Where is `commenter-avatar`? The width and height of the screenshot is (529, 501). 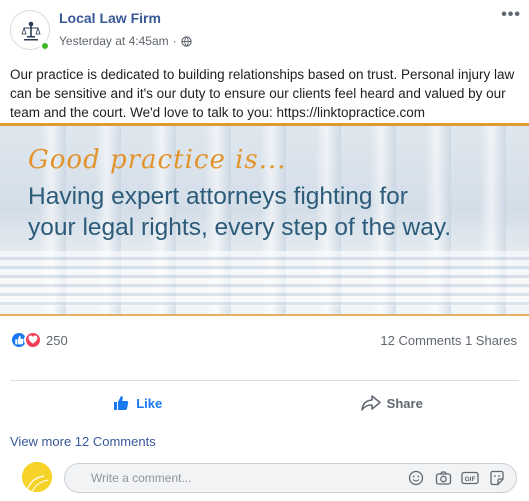
commenter-avatar is located at coordinates (37, 477).